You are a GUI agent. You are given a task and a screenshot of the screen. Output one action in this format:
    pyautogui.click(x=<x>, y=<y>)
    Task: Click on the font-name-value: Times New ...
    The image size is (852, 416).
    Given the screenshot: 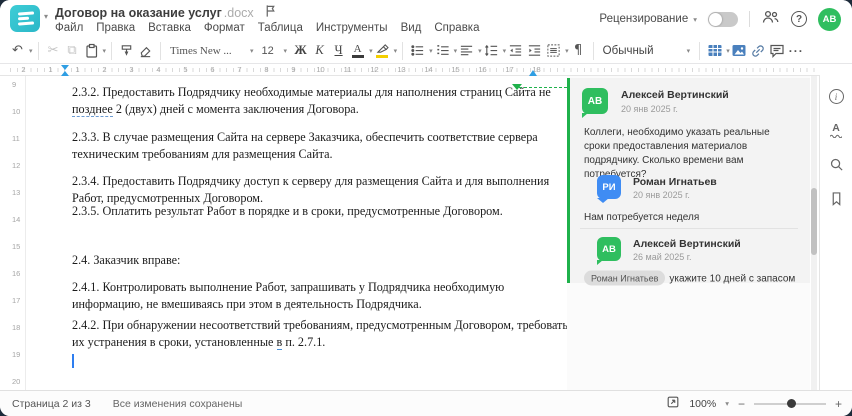 What is the action you would take?
    pyautogui.click(x=201, y=50)
    